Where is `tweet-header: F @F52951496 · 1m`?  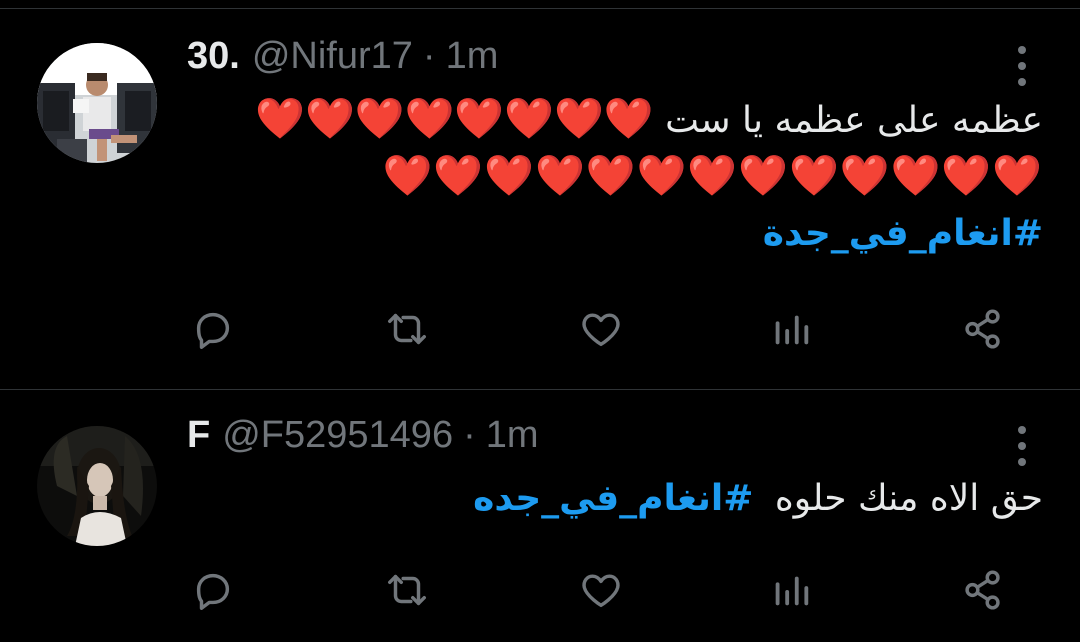
tweet-header: F @F52951496 · 1m is located at coordinates (363, 444).